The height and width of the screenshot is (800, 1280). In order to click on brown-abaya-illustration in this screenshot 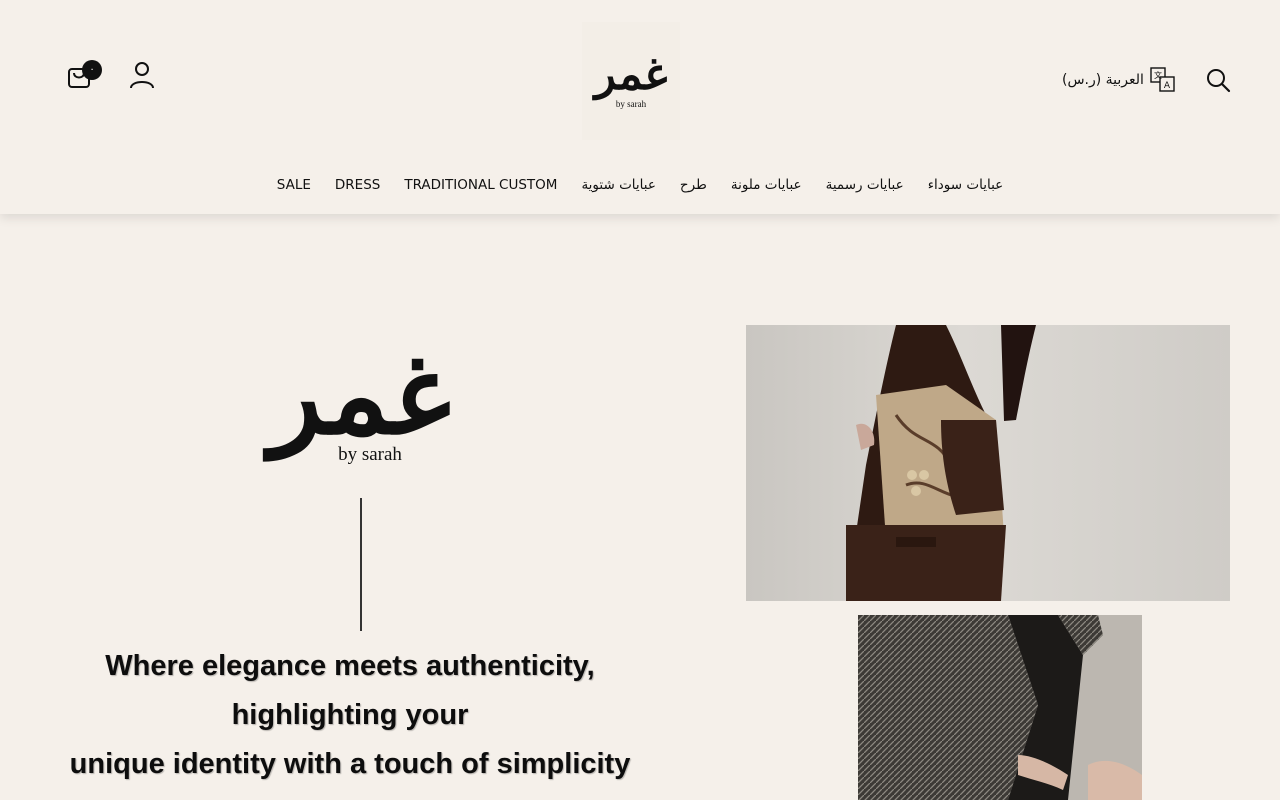, I will do `click(941, 463)`.